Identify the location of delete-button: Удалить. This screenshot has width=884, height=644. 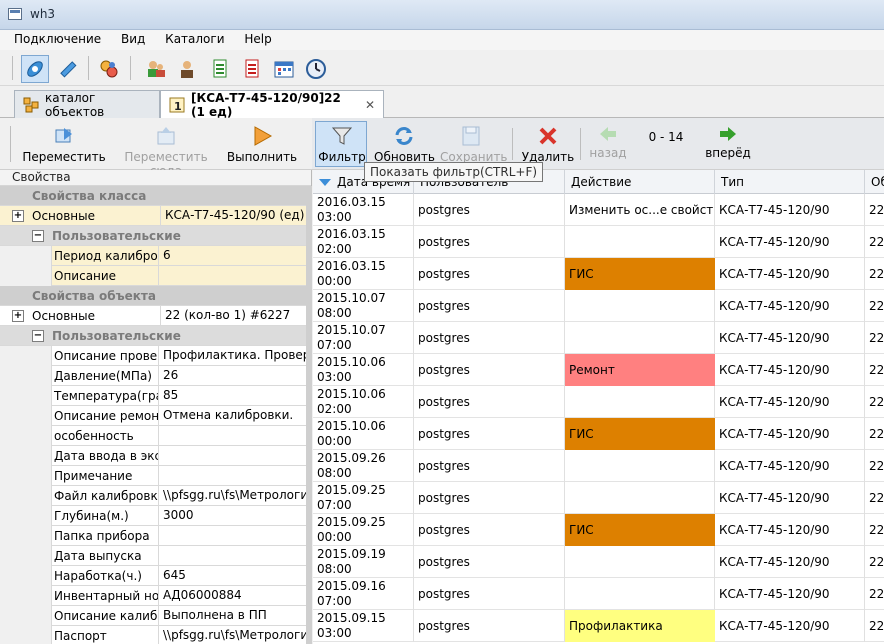
(548, 144).